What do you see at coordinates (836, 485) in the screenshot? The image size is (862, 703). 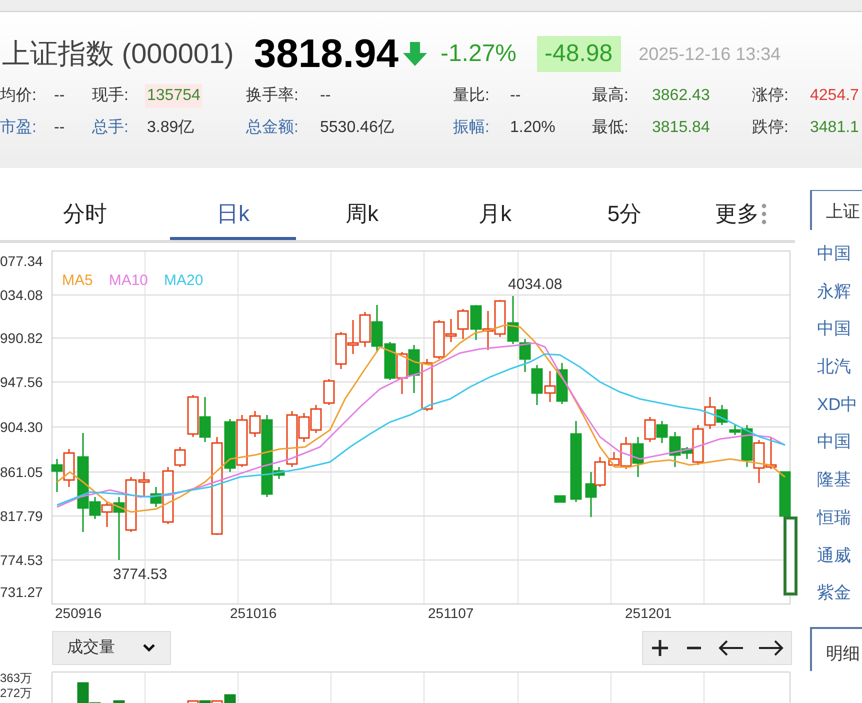 I see `stock-link: 隆基` at bounding box center [836, 485].